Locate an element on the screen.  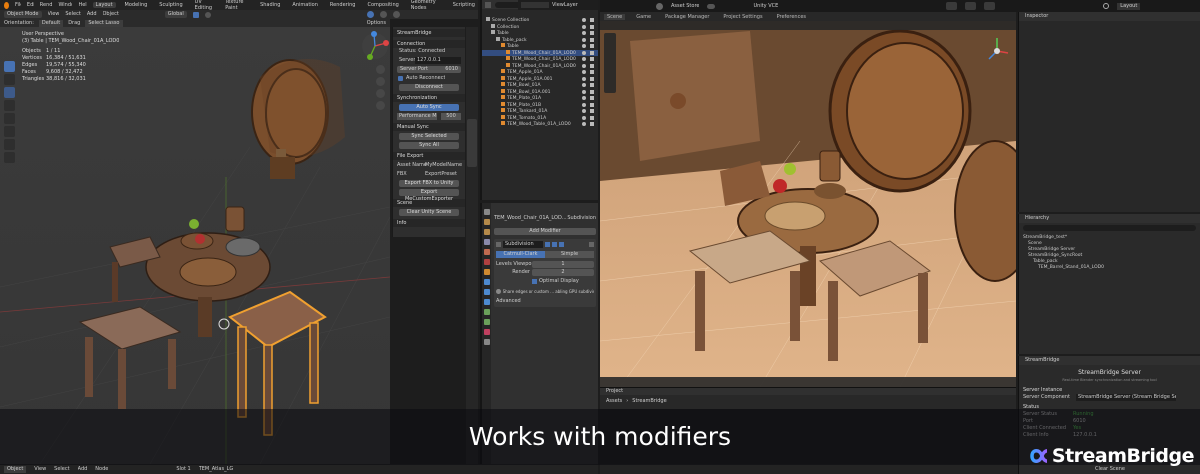
workspace-tab-compositing: Compositing is located at coordinates (382, 5).